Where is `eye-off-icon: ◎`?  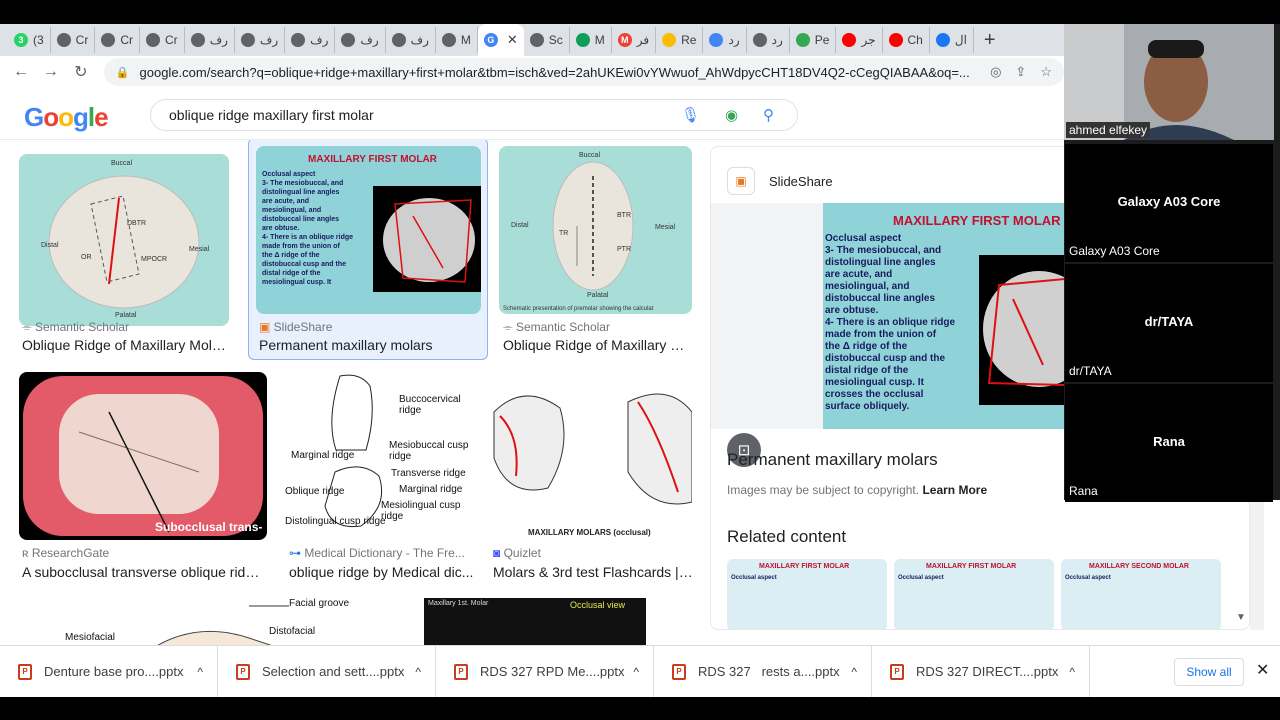
eye-off-icon: ◎ is located at coordinates (995, 72).